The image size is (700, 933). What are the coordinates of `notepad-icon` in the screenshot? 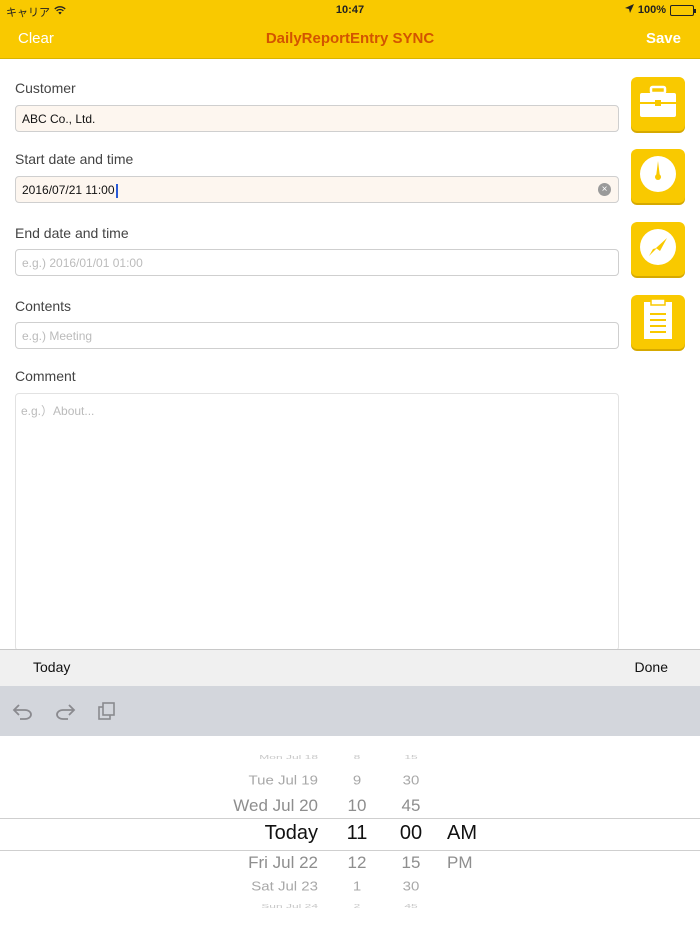 It's located at (658, 321).